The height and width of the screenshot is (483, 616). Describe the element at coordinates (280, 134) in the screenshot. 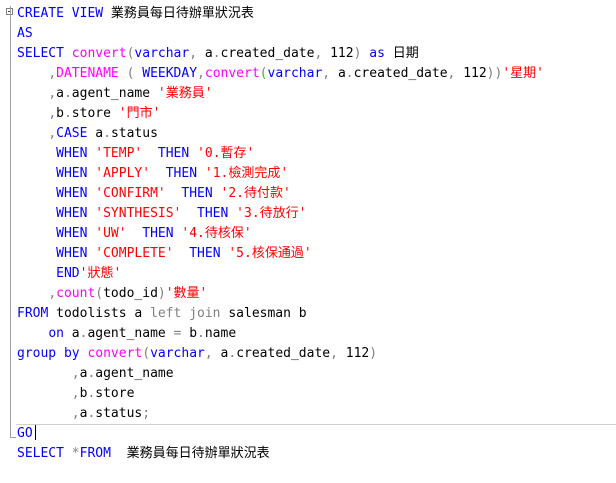

I see `code-line: ,CASE a.status` at that location.